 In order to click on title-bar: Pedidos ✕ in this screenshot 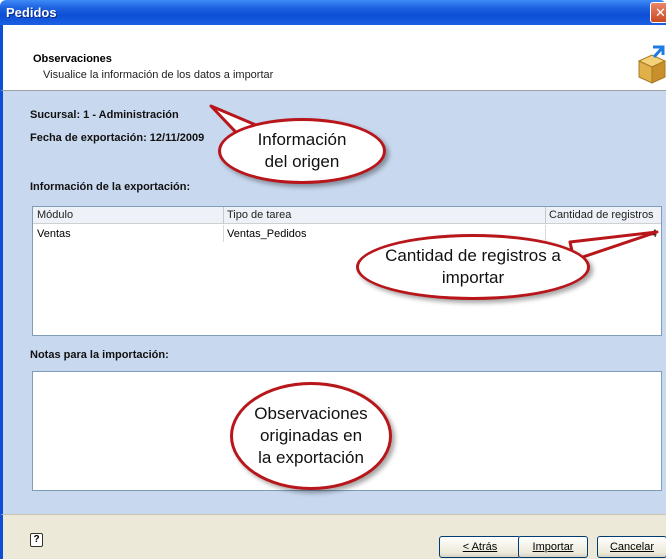, I will do `click(333, 12)`.